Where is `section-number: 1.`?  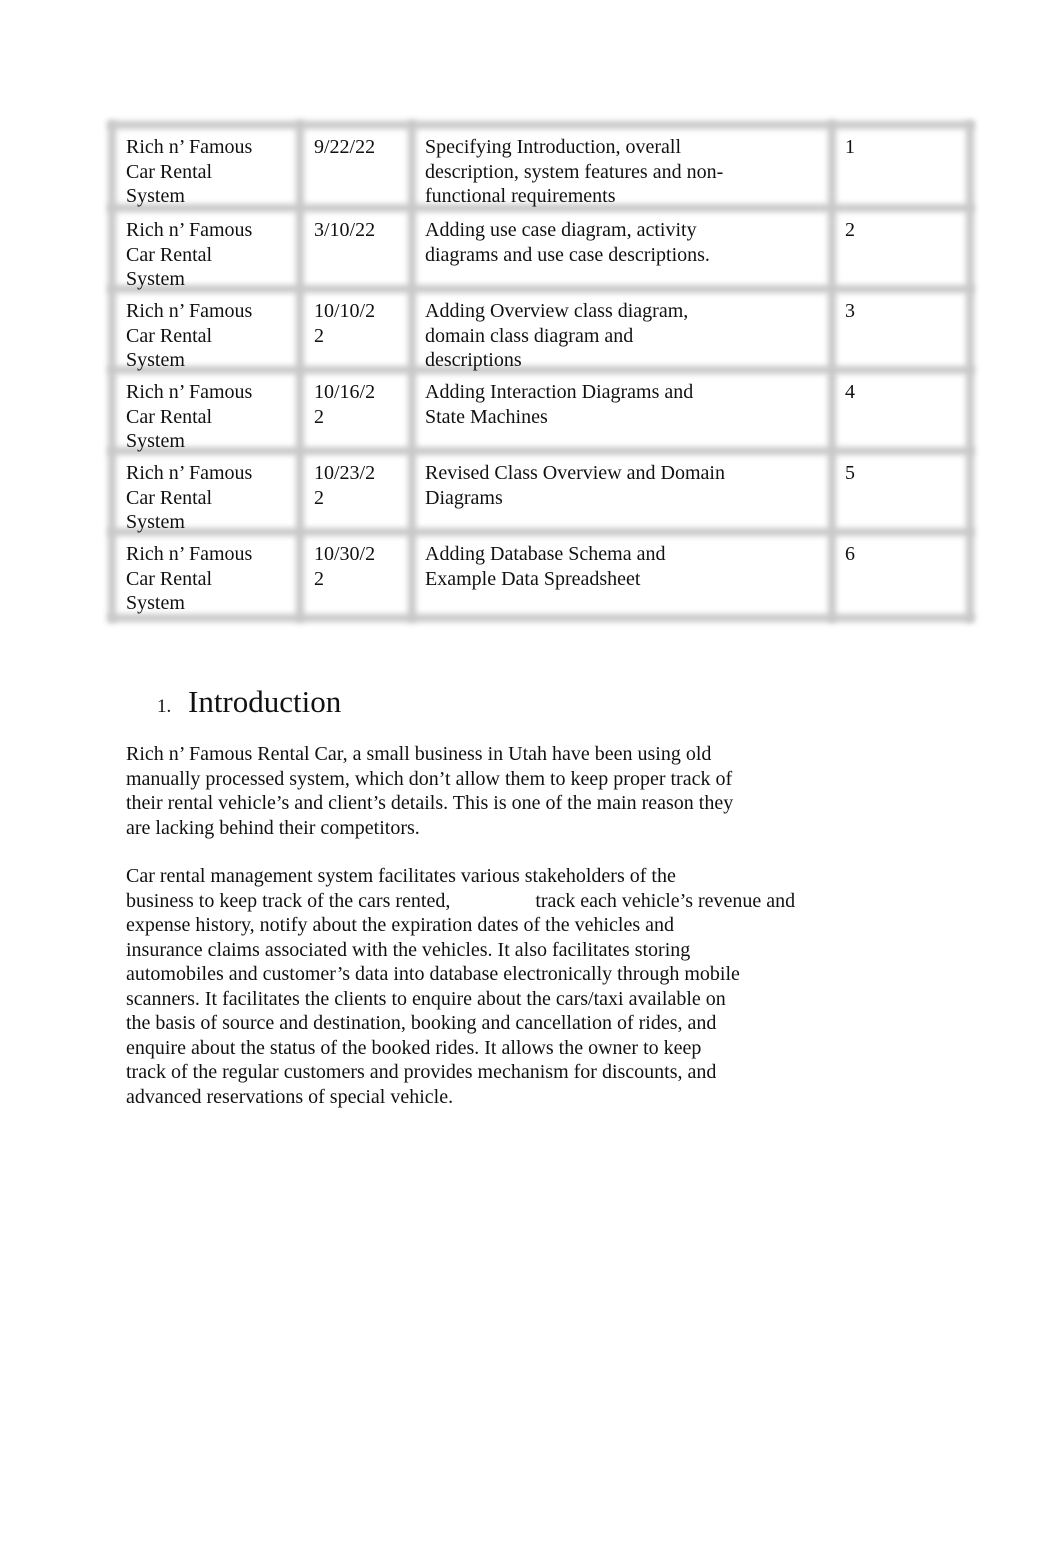
section-number: 1. is located at coordinates (164, 706).